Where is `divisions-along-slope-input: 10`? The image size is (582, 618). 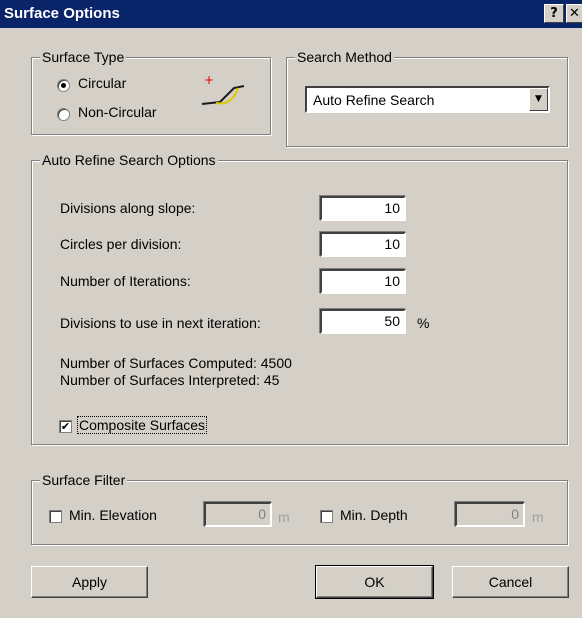 divisions-along-slope-input: 10 is located at coordinates (363, 208).